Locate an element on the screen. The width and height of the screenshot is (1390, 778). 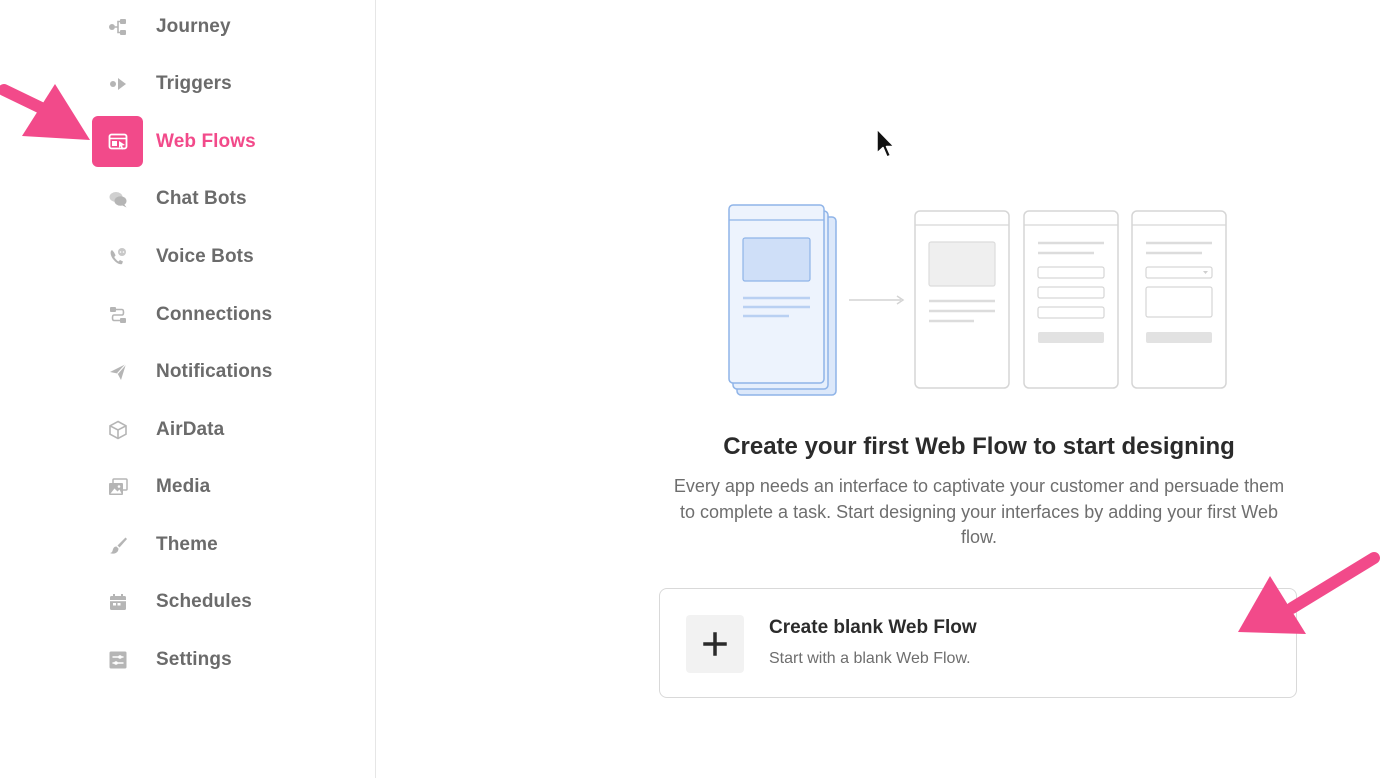
sidebar-item-label: Triggers is located at coordinates (194, 83).